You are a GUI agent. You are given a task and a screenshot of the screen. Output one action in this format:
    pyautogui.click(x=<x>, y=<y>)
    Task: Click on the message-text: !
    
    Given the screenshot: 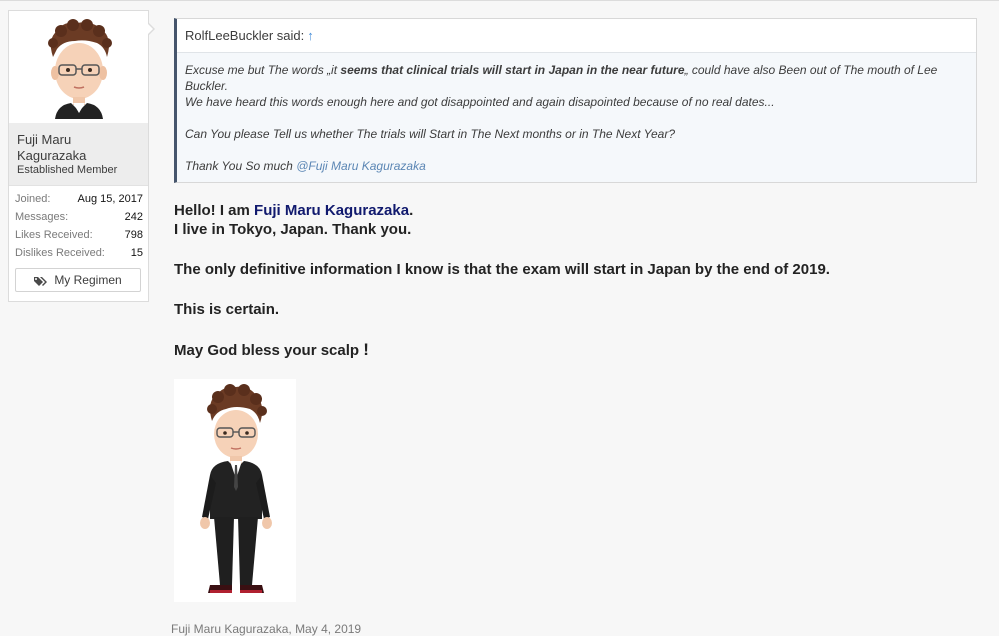 What is the action you would take?
    pyautogui.click(x=366, y=349)
    